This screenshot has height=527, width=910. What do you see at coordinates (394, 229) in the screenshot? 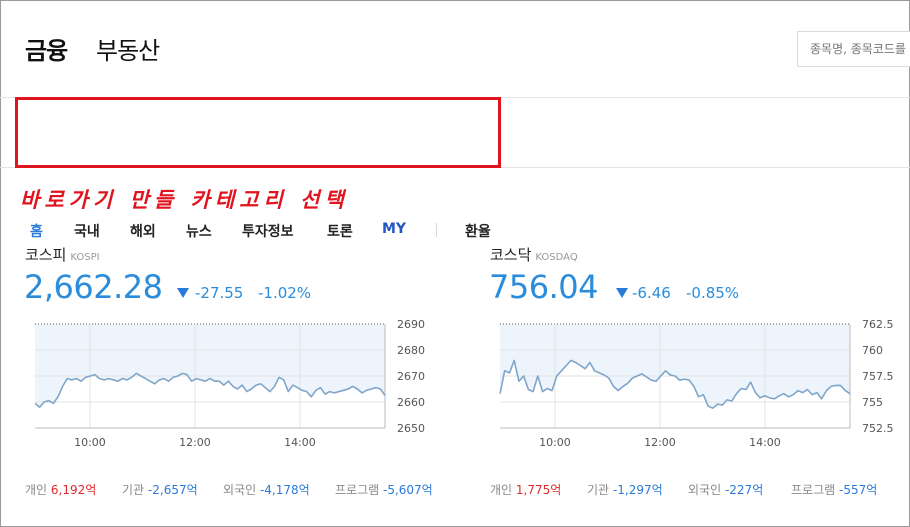
I see `nav-item-my: MY` at bounding box center [394, 229].